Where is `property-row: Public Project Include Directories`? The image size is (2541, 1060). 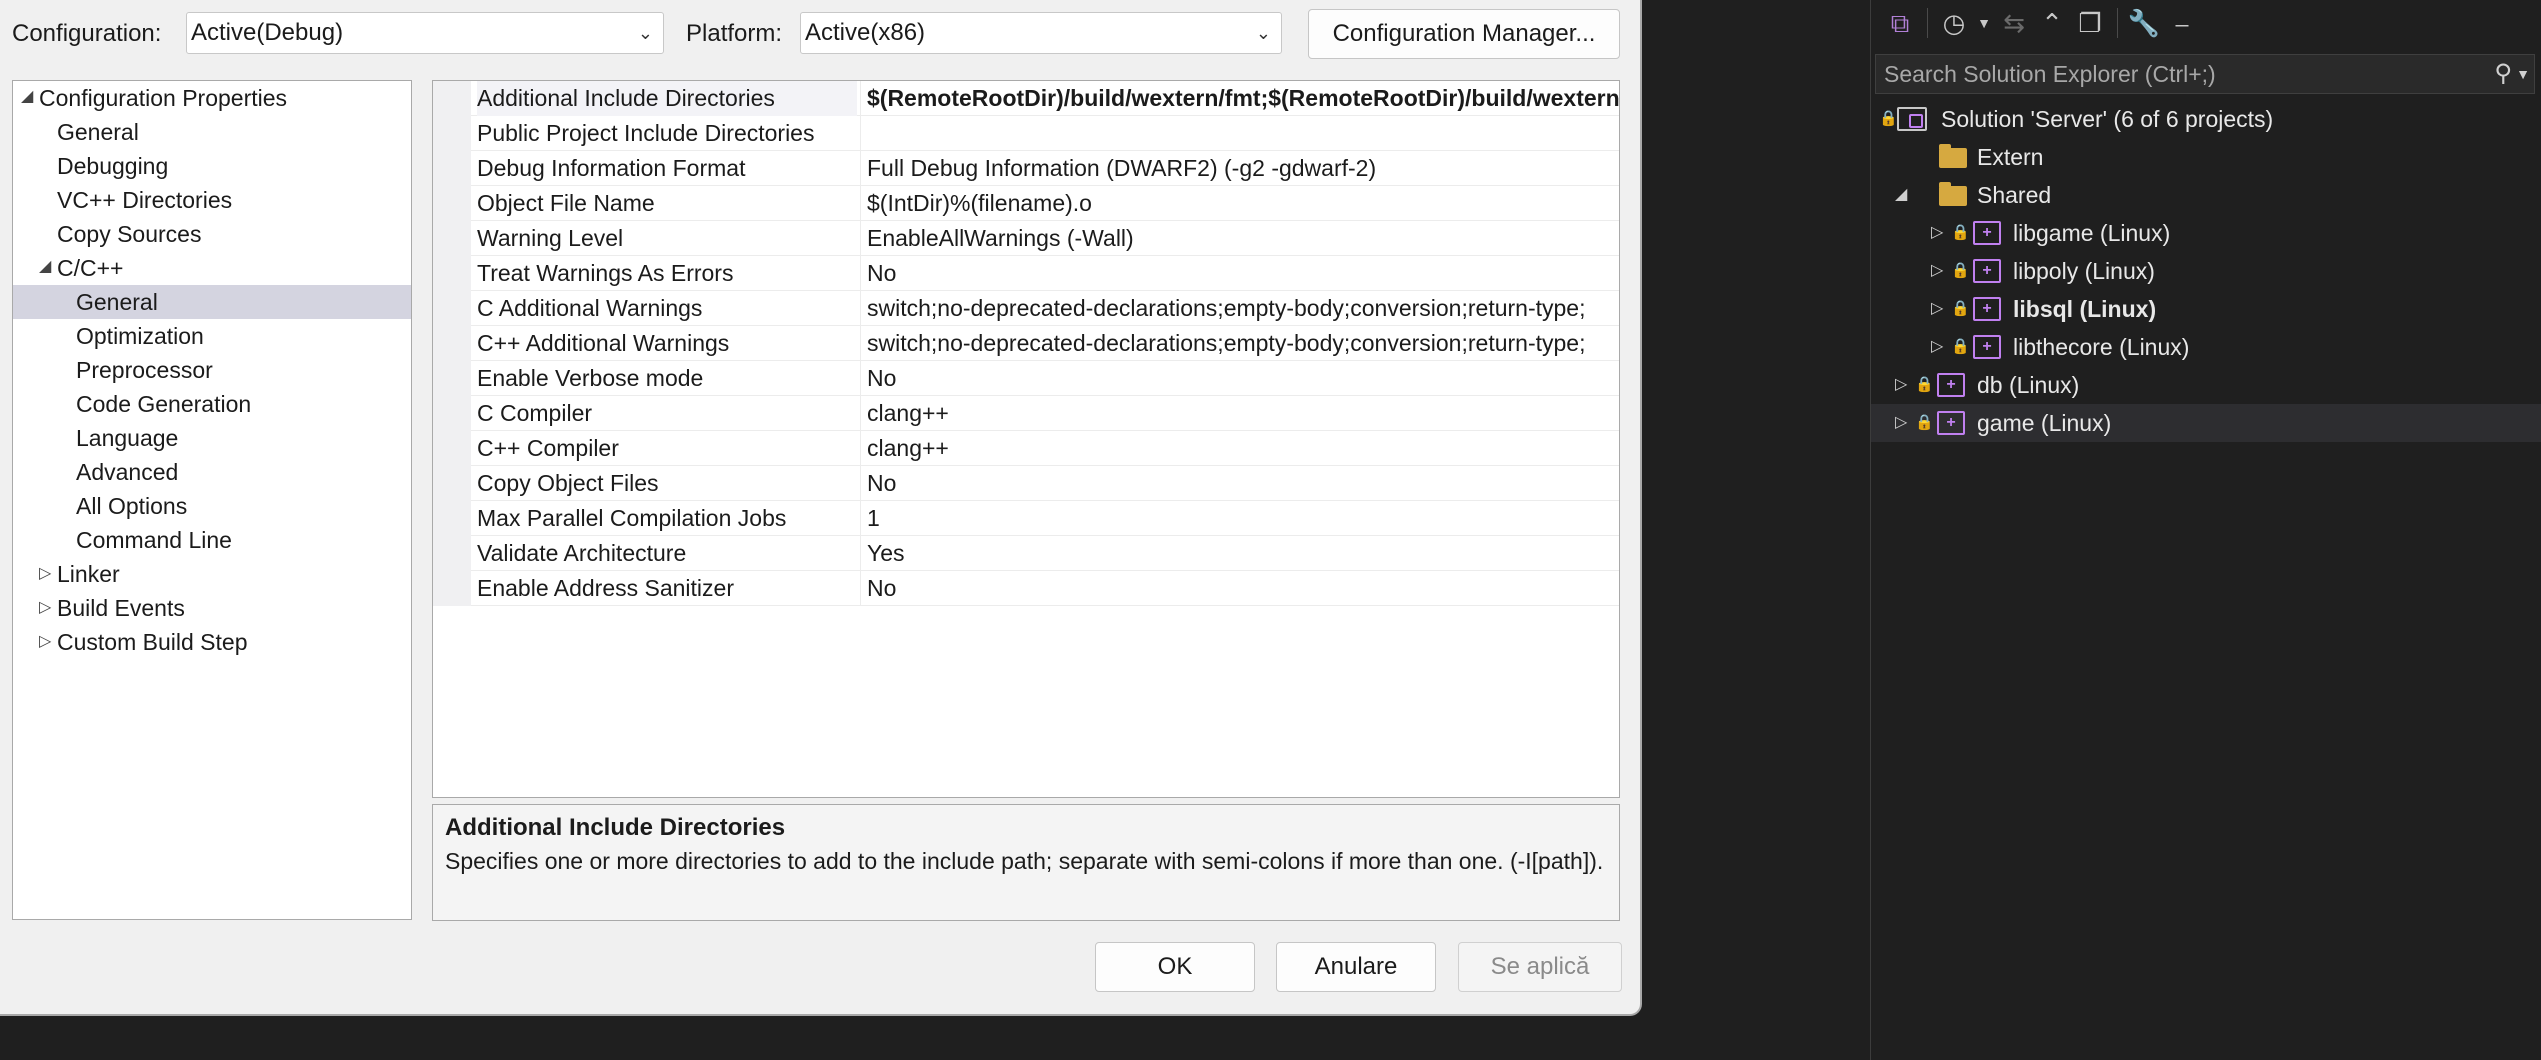
property-row: Public Project Include Directories is located at coordinates (1026, 133).